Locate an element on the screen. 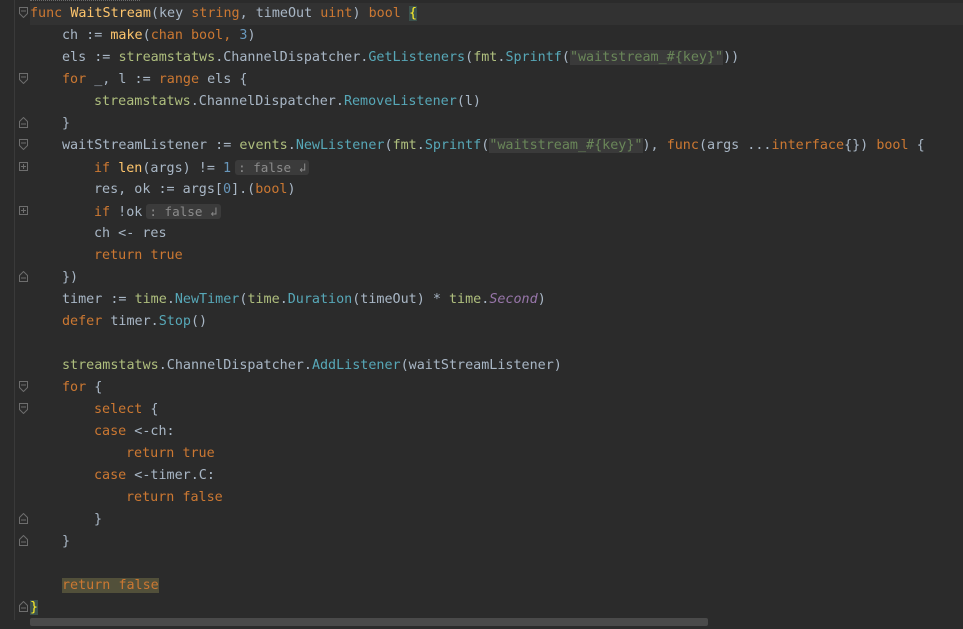  code-line: }) is located at coordinates (54, 278).